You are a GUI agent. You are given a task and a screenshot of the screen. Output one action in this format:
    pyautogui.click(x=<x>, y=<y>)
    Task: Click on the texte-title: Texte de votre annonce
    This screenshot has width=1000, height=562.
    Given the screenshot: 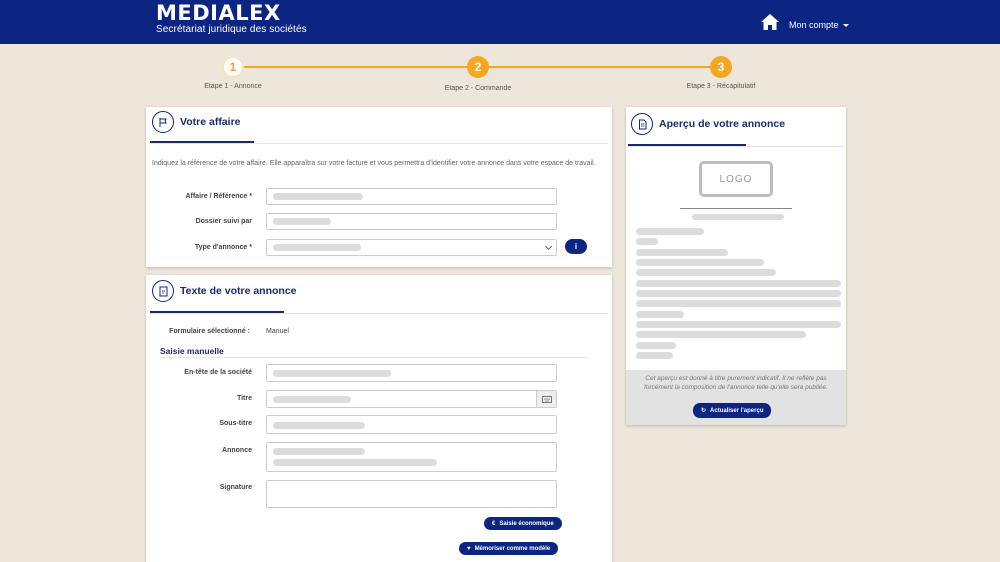 What is the action you would take?
    pyautogui.click(x=238, y=291)
    